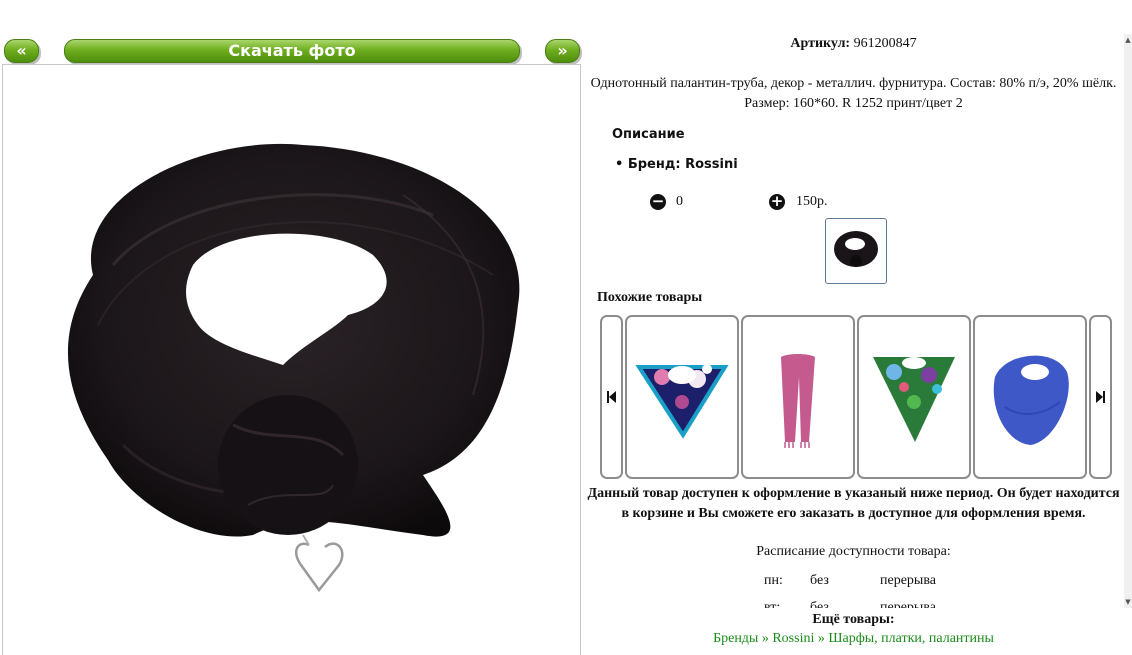 The height and width of the screenshot is (655, 1132). I want to click on carousel-next-button, so click(1100, 397).